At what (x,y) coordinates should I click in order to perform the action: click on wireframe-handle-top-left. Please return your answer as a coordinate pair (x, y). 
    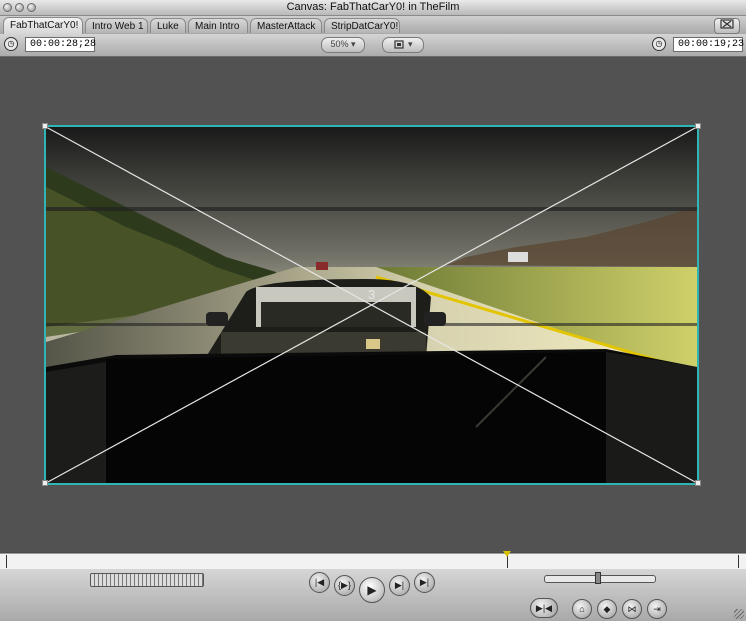
    Looking at the image, I should click on (45, 126).